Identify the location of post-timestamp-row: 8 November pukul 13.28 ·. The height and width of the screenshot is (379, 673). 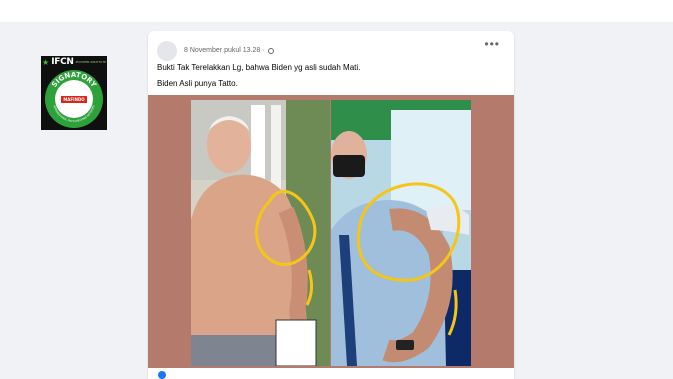
(229, 50).